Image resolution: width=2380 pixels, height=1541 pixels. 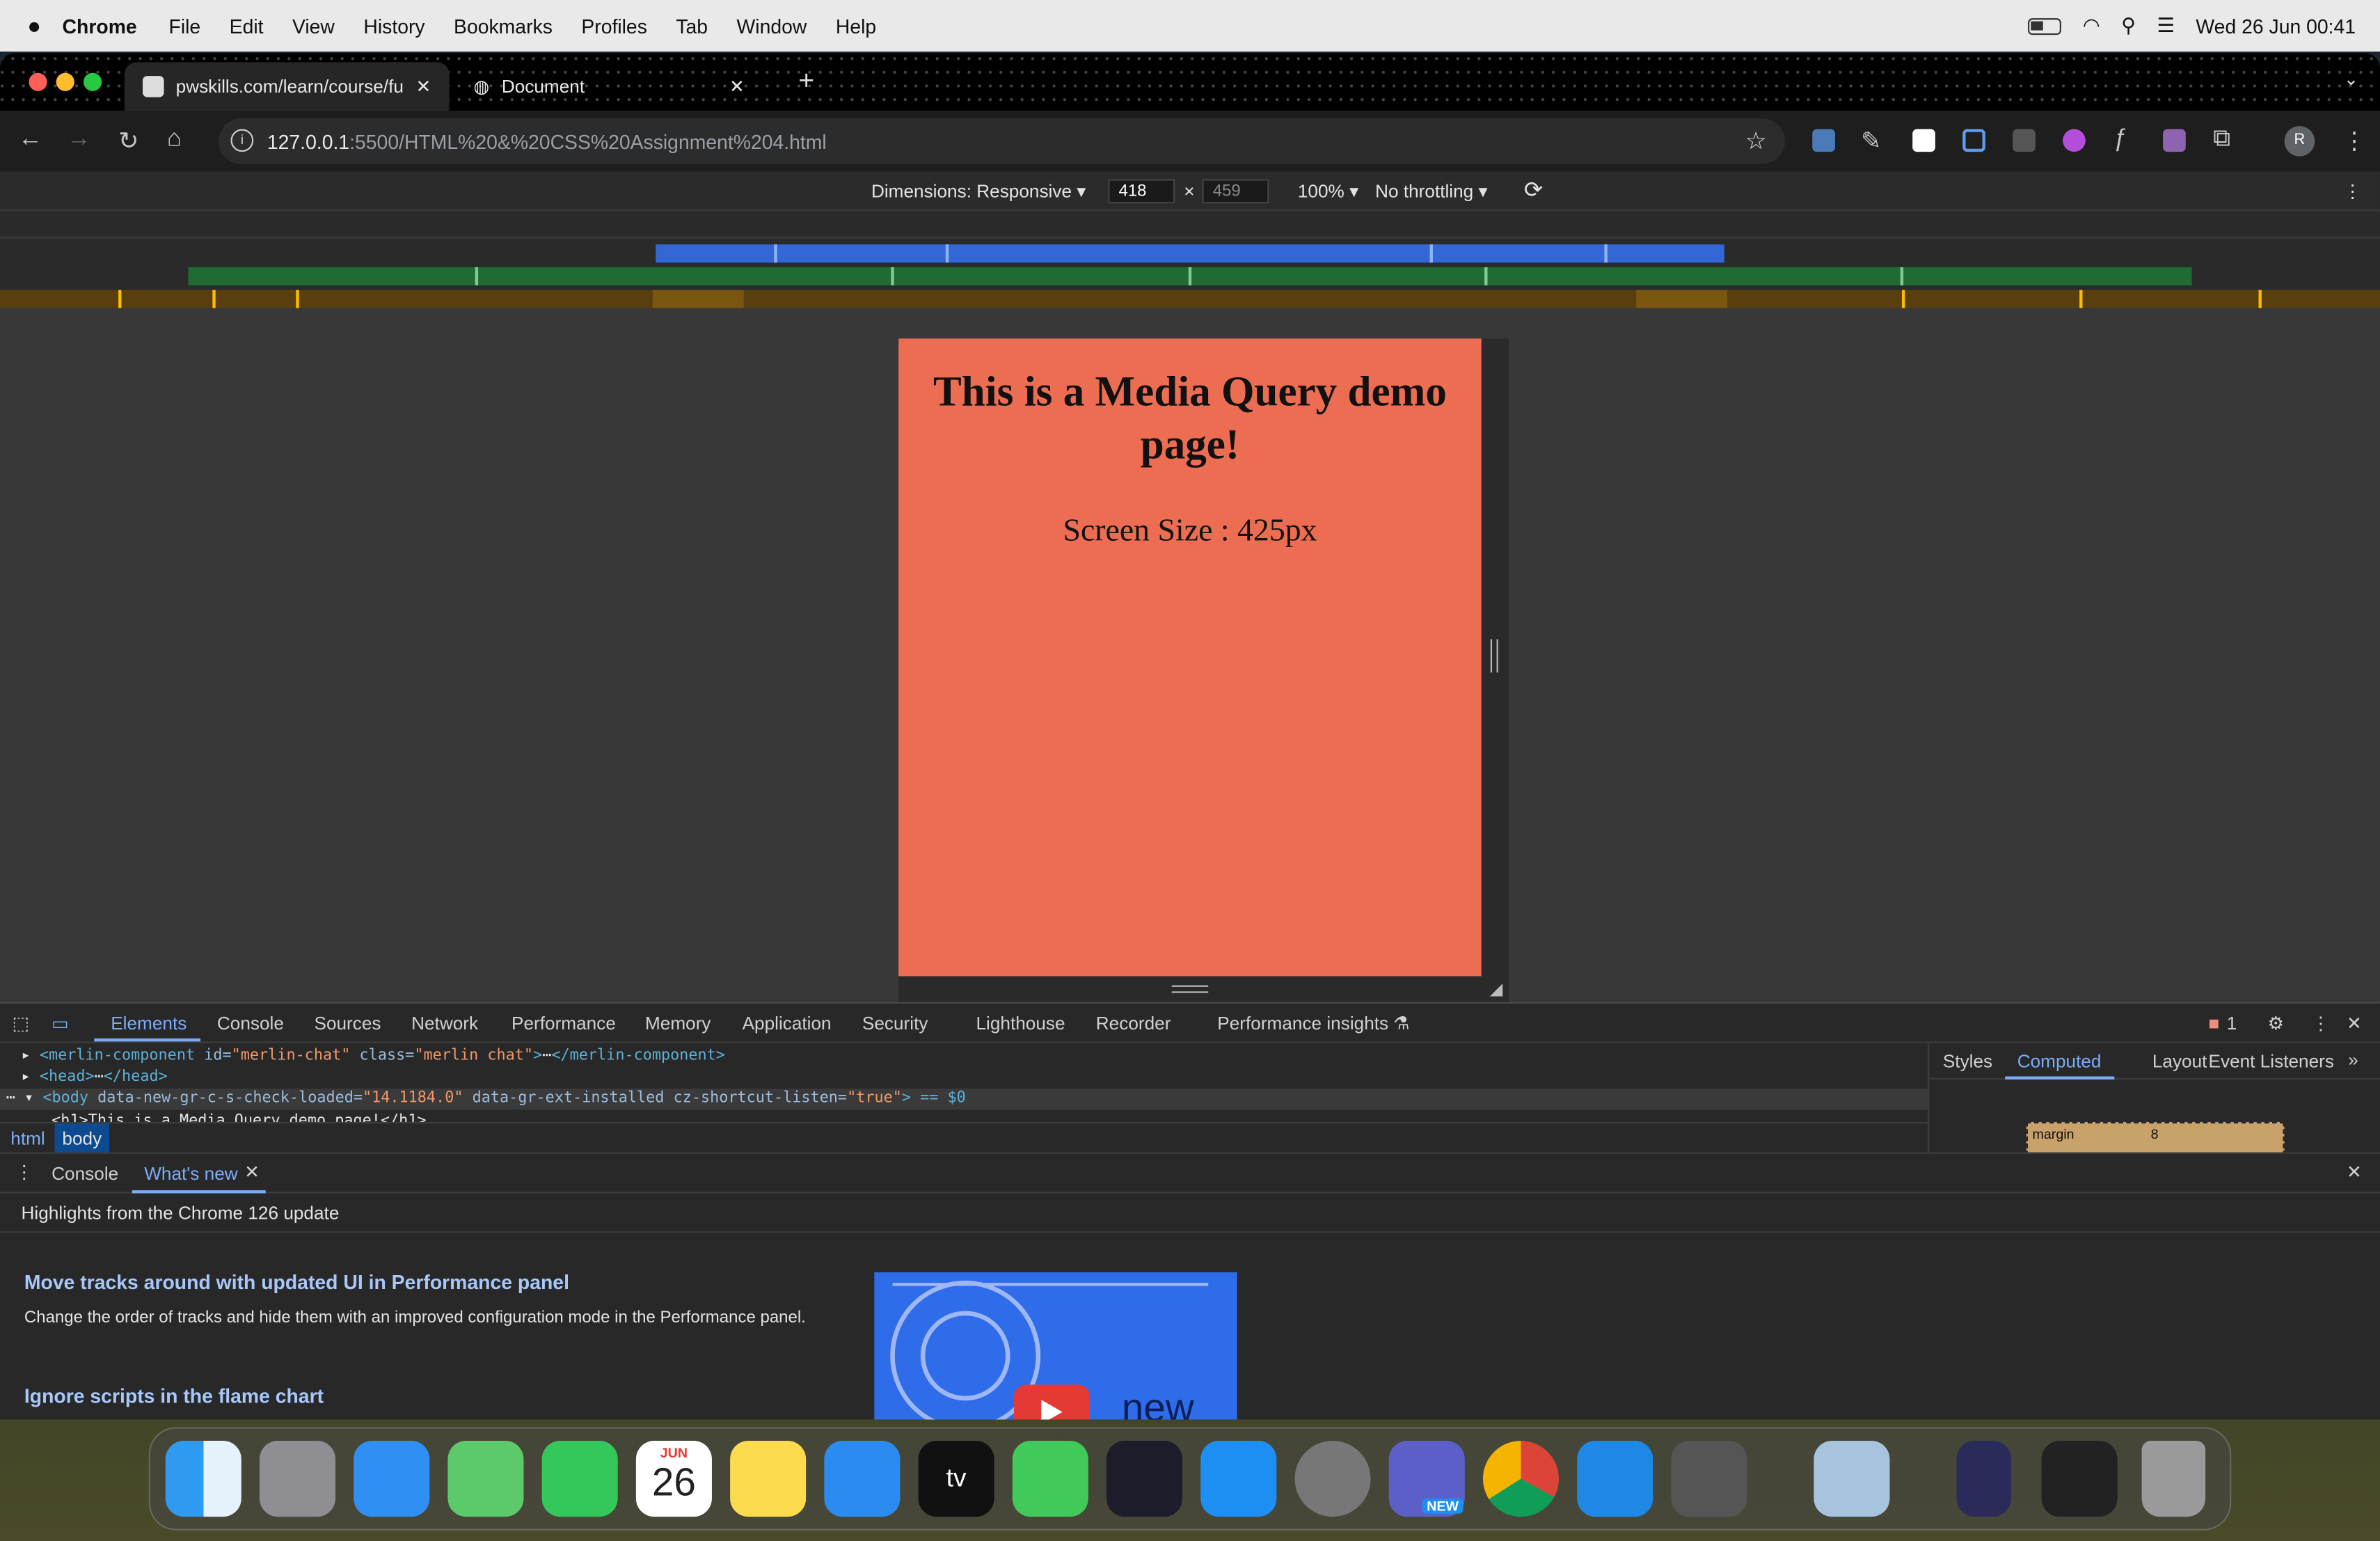 What do you see at coordinates (92, 81) in the screenshot?
I see `zoom-window-button` at bounding box center [92, 81].